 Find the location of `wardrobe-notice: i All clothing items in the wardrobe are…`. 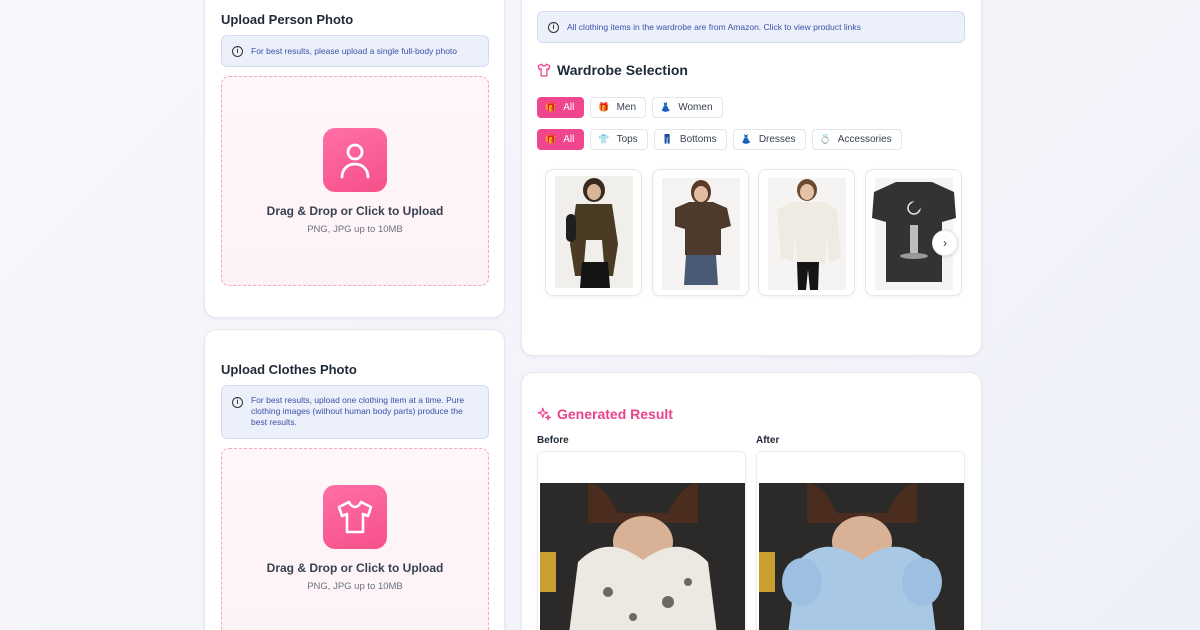

wardrobe-notice: i All clothing items in the wardrobe are… is located at coordinates (751, 27).